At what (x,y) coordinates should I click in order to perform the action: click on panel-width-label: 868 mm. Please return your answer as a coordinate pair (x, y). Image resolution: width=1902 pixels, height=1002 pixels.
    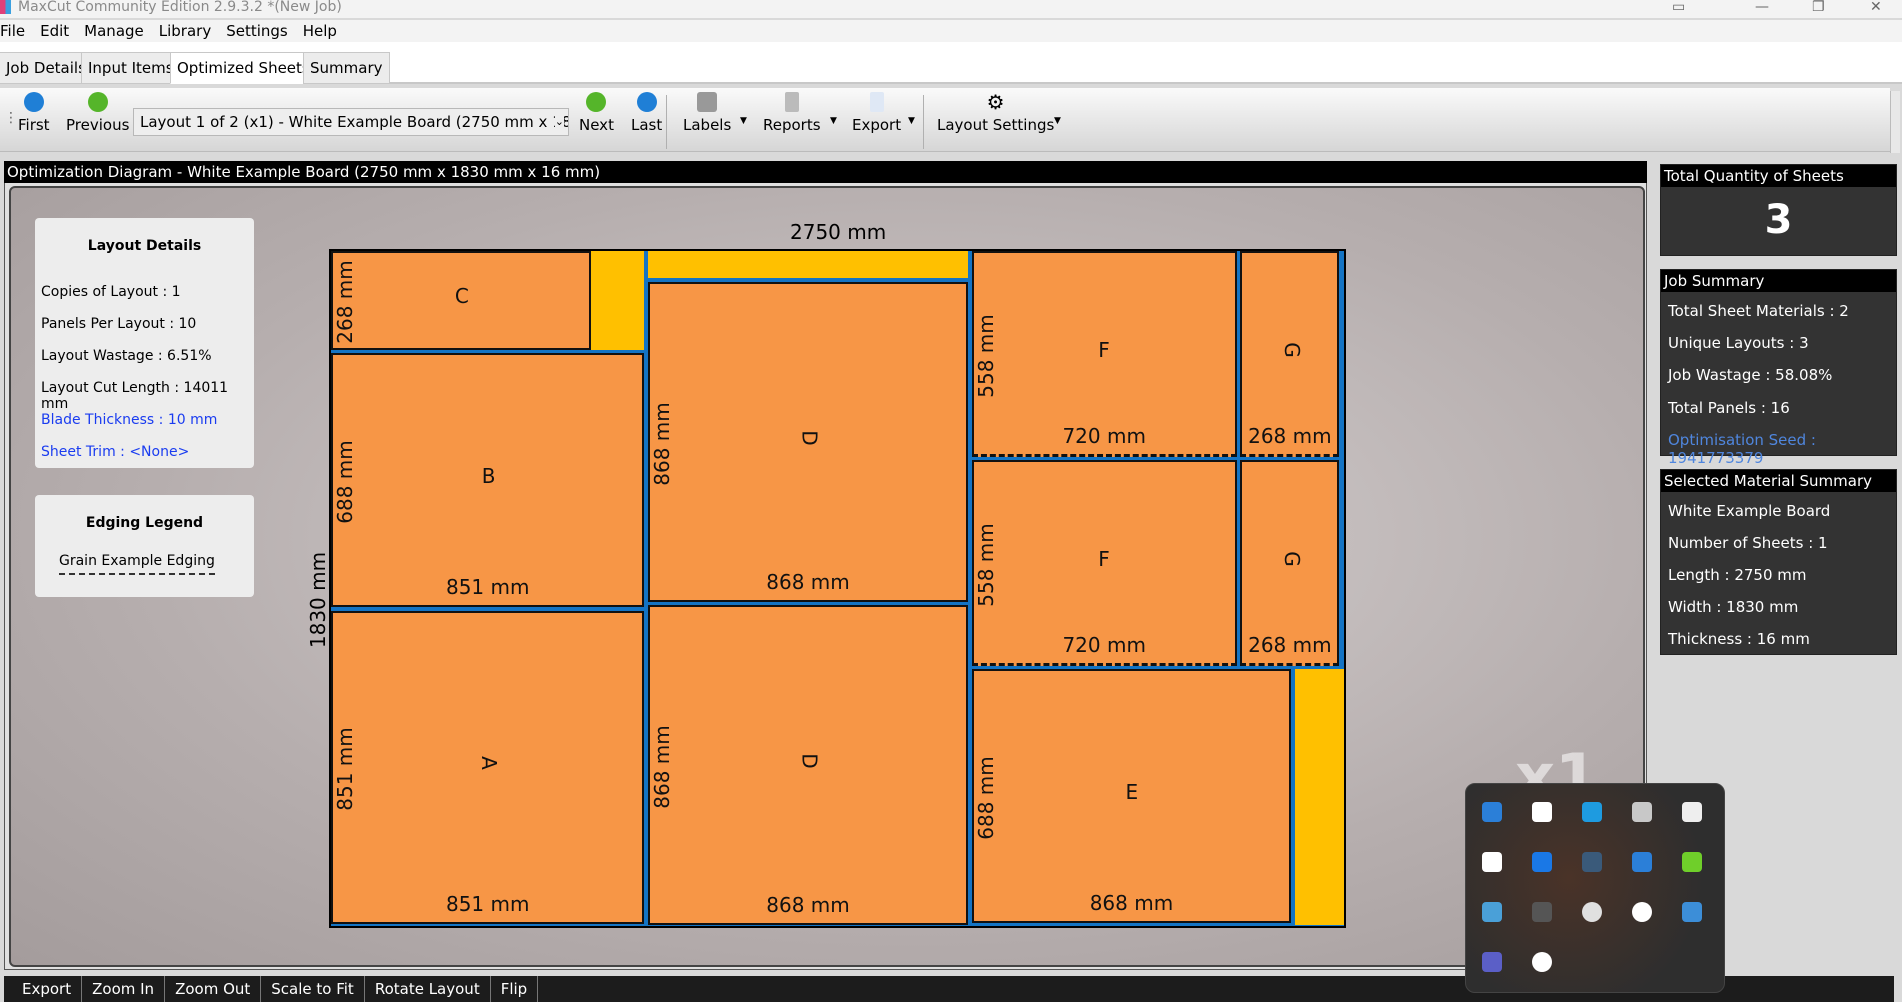
    Looking at the image, I should click on (808, 905).